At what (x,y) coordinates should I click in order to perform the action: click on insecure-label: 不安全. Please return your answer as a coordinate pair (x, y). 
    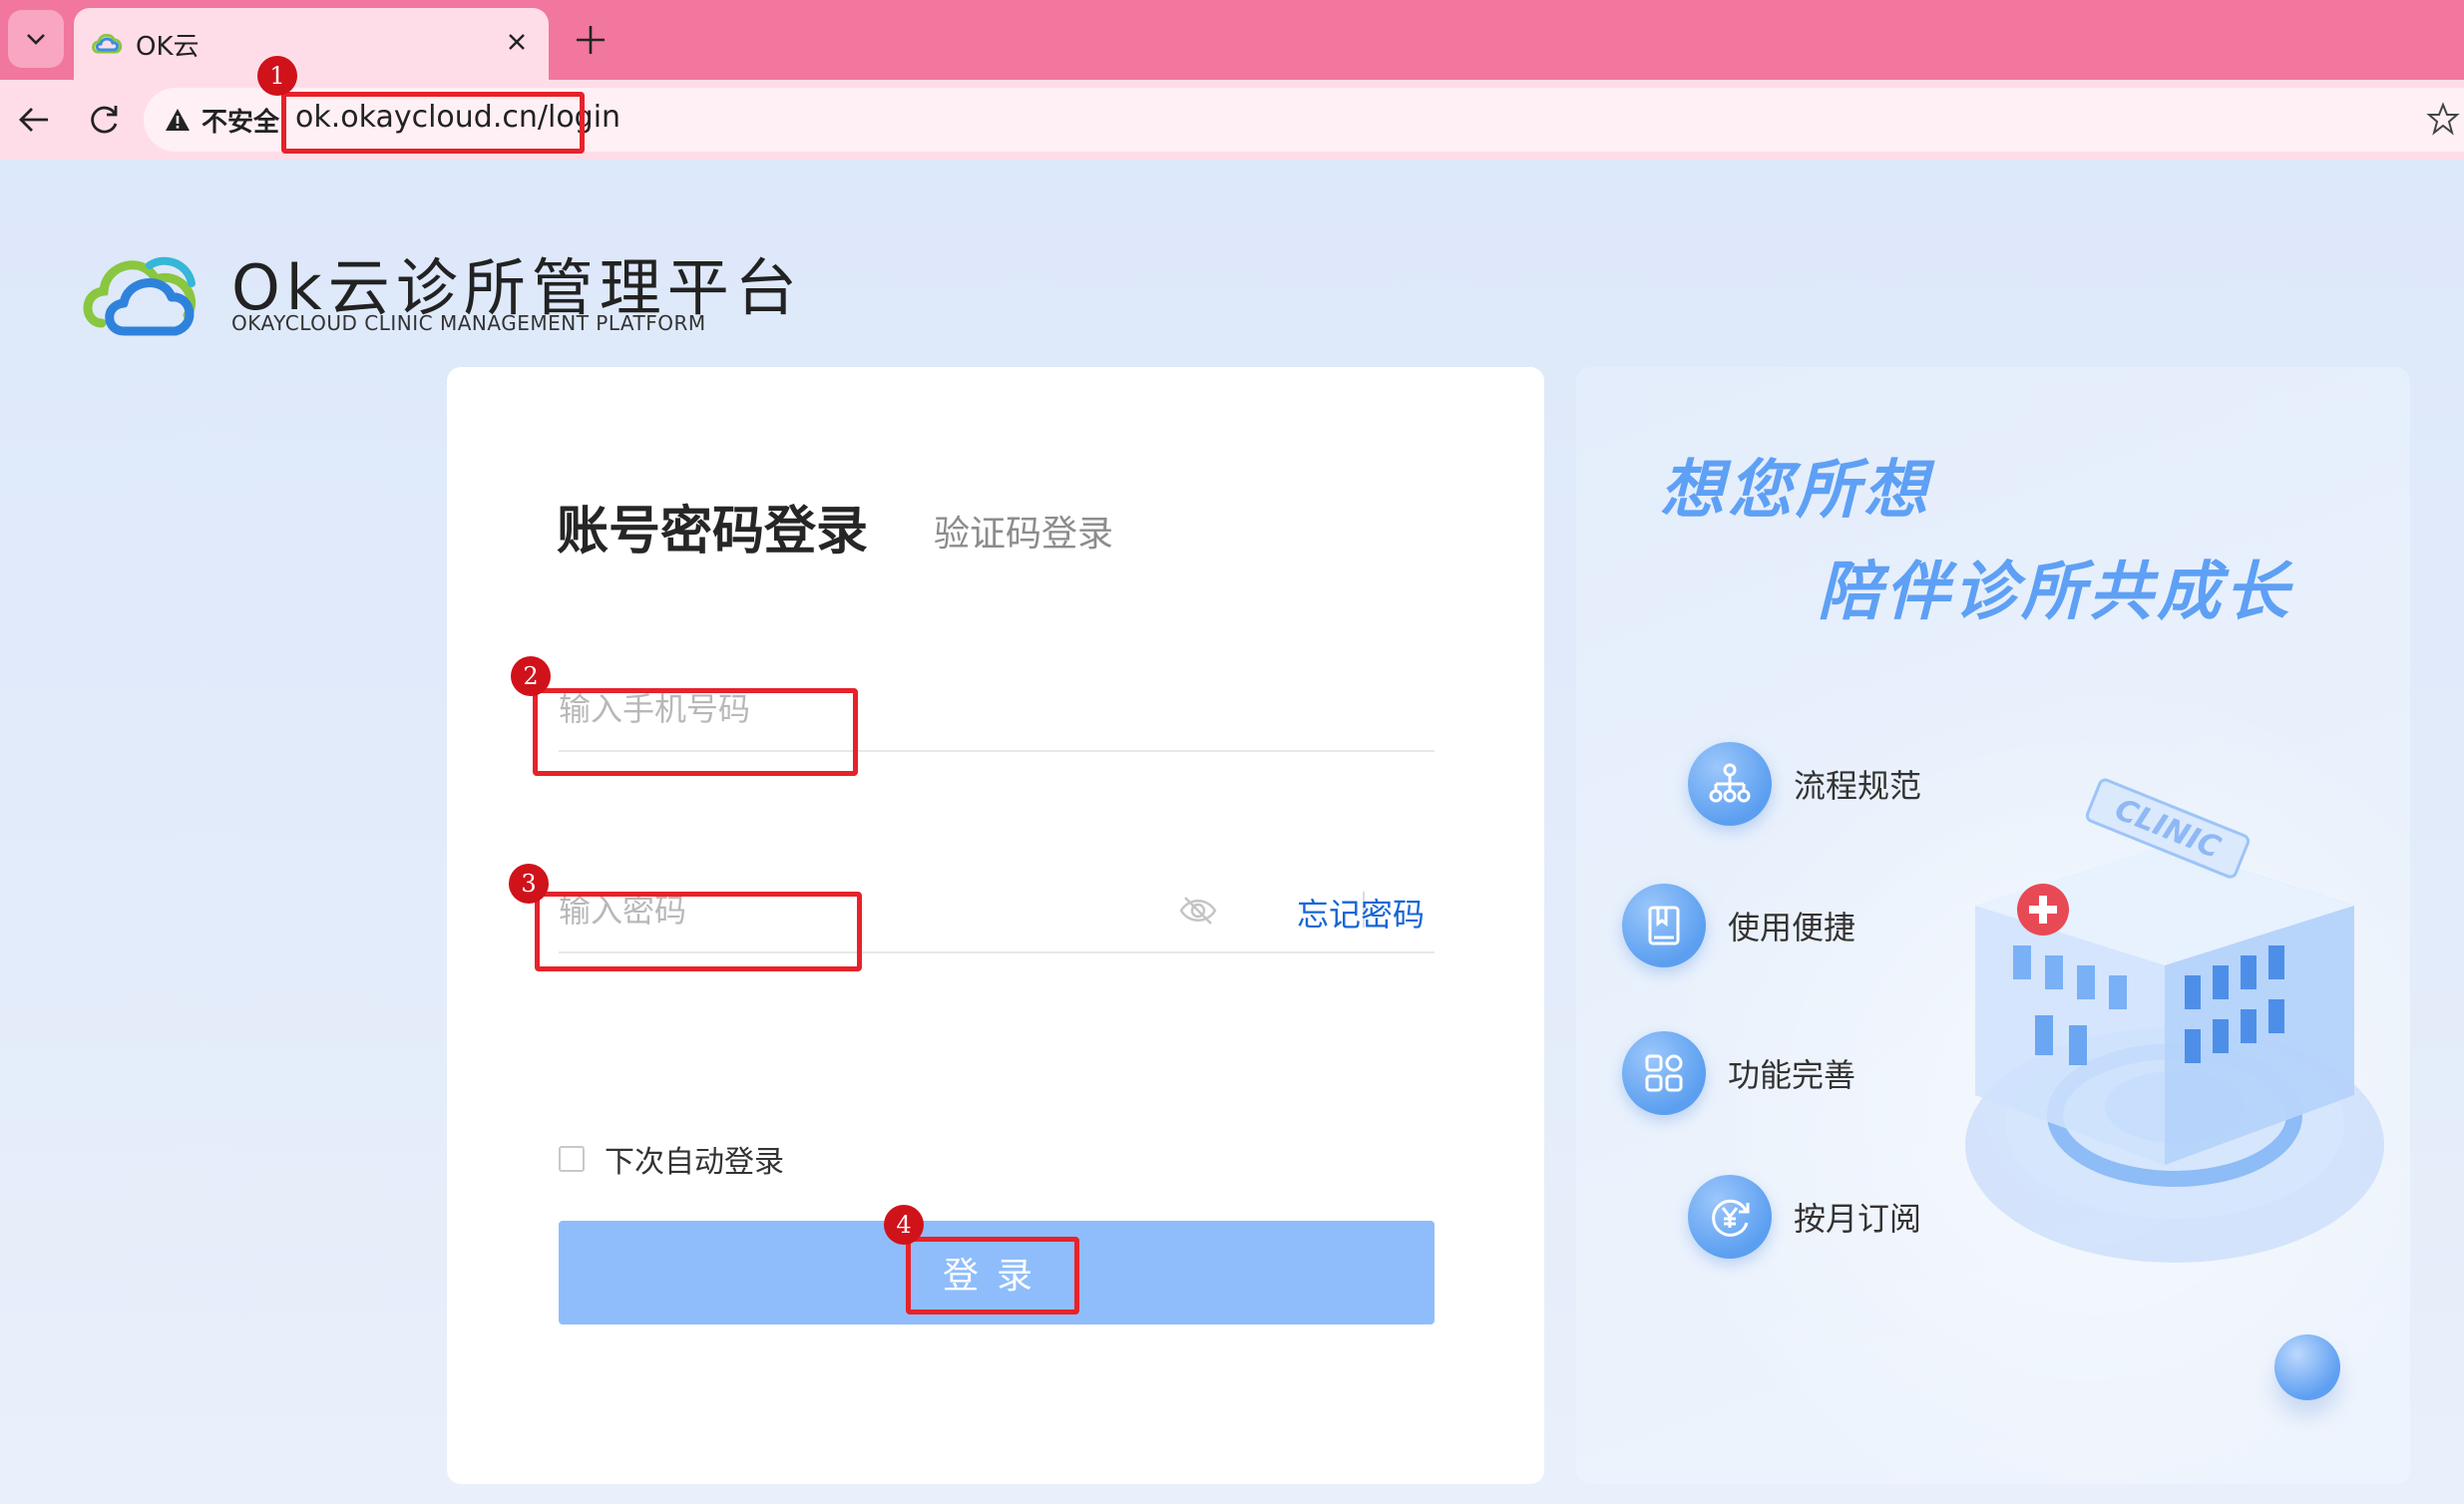
    Looking at the image, I should click on (240, 120).